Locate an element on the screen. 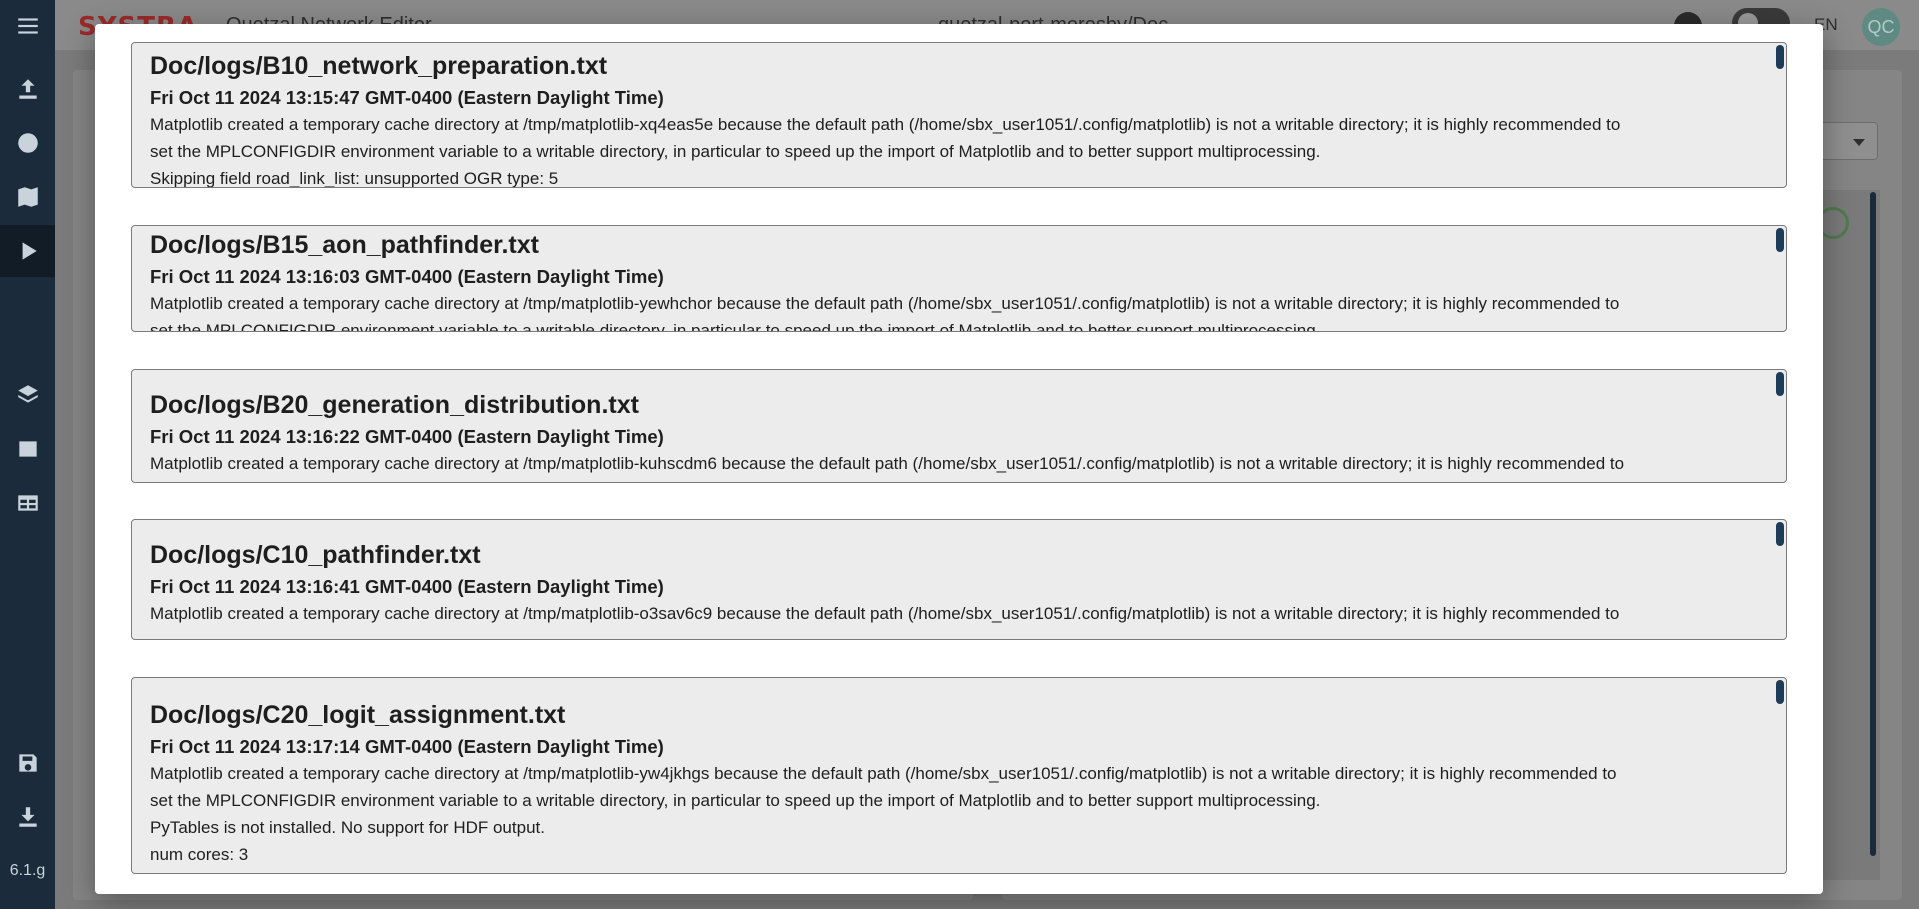 This screenshot has width=1919, height=909. save-icon is located at coordinates (27, 763).